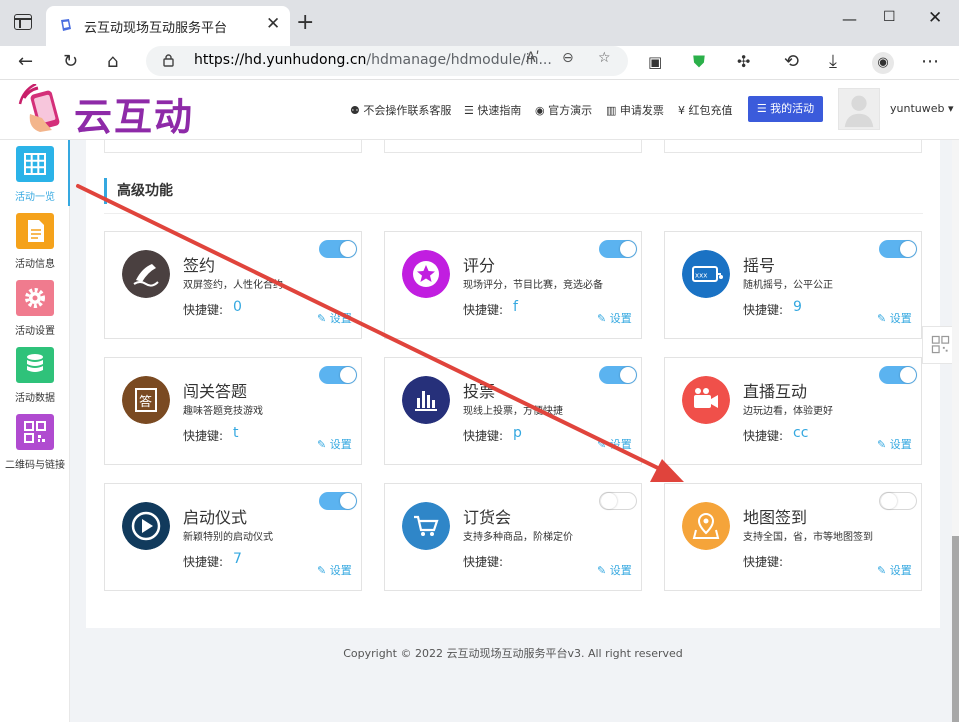 The width and height of the screenshot is (959, 722). What do you see at coordinates (699, 62) in the screenshot?
I see `shield-icon: ⛊` at bounding box center [699, 62].